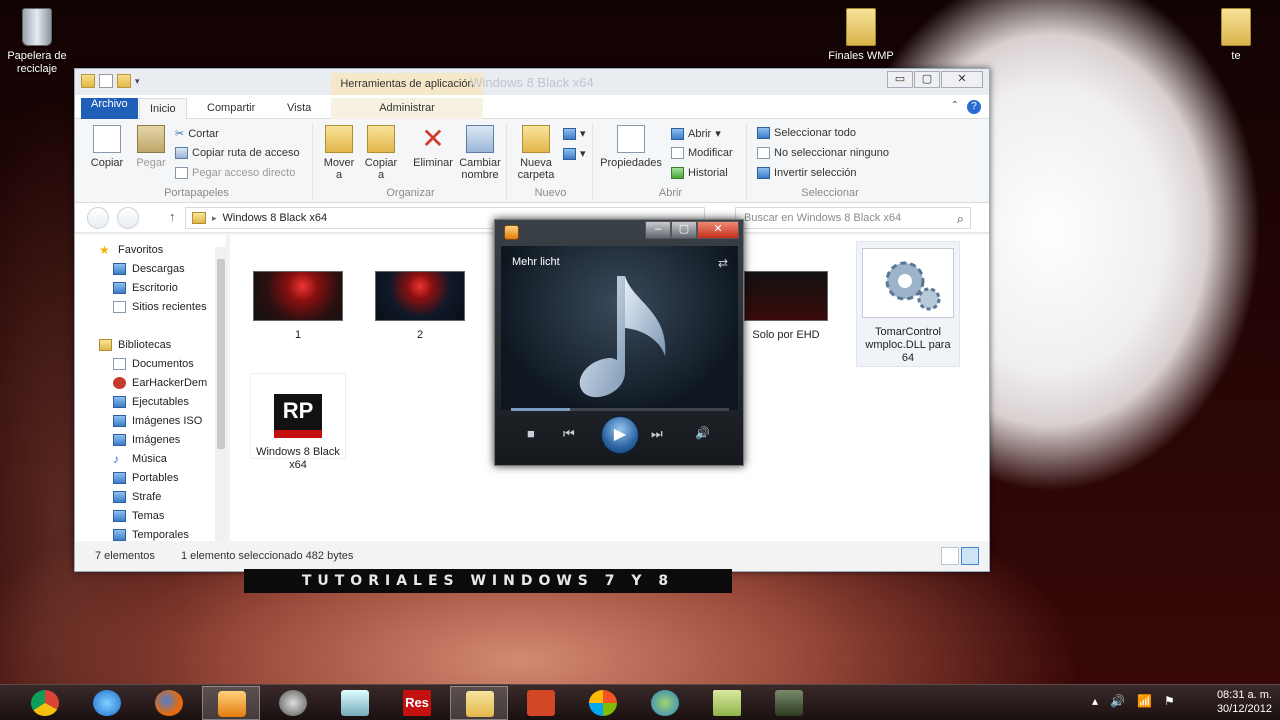  Describe the element at coordinates (151, 147) in the screenshot. I see `paste-button: Pegar` at that location.